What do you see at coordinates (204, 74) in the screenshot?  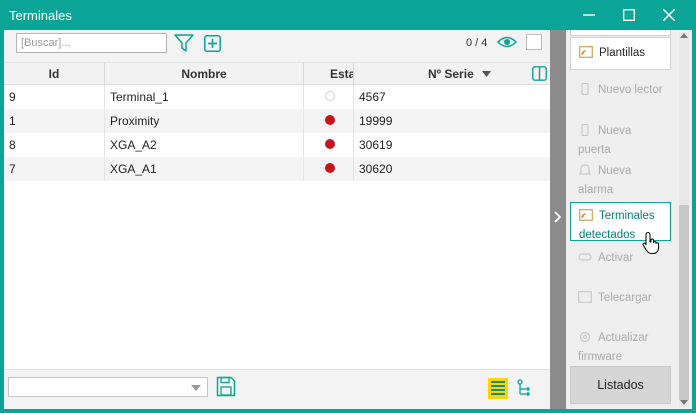 I see `column-header-nombre: Nombre` at bounding box center [204, 74].